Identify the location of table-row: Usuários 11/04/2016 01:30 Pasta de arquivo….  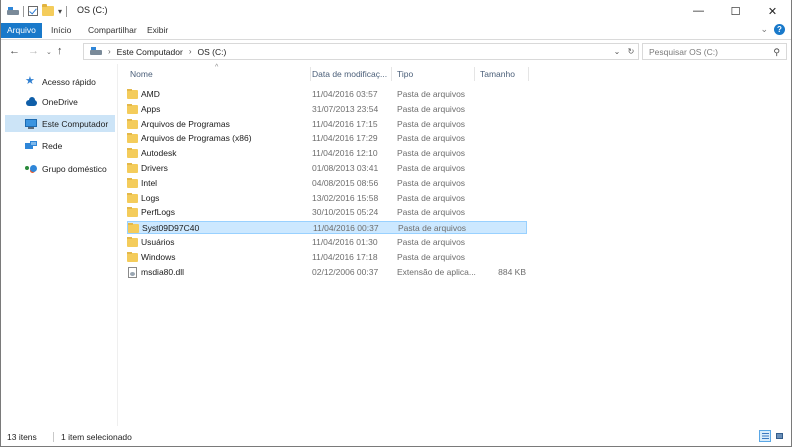
(327, 242).